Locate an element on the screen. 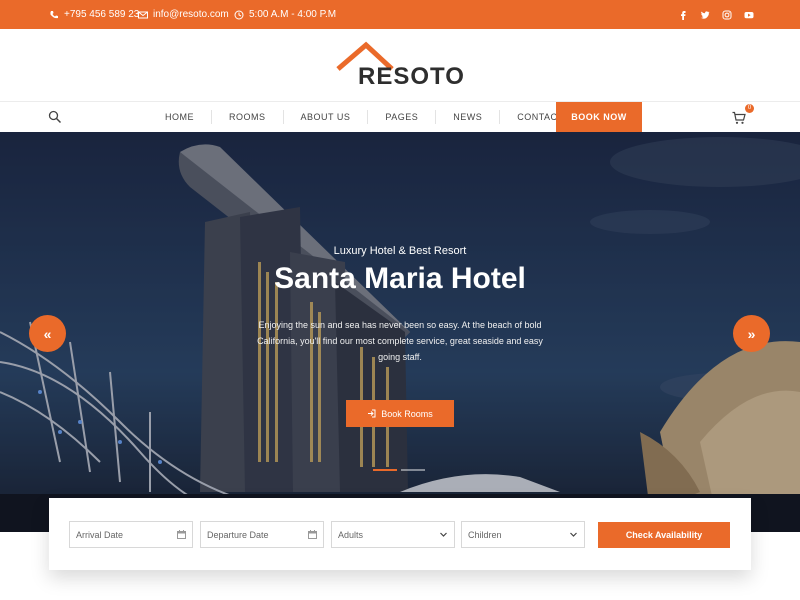 The height and width of the screenshot is (600, 800). search-icon is located at coordinates (55, 117).